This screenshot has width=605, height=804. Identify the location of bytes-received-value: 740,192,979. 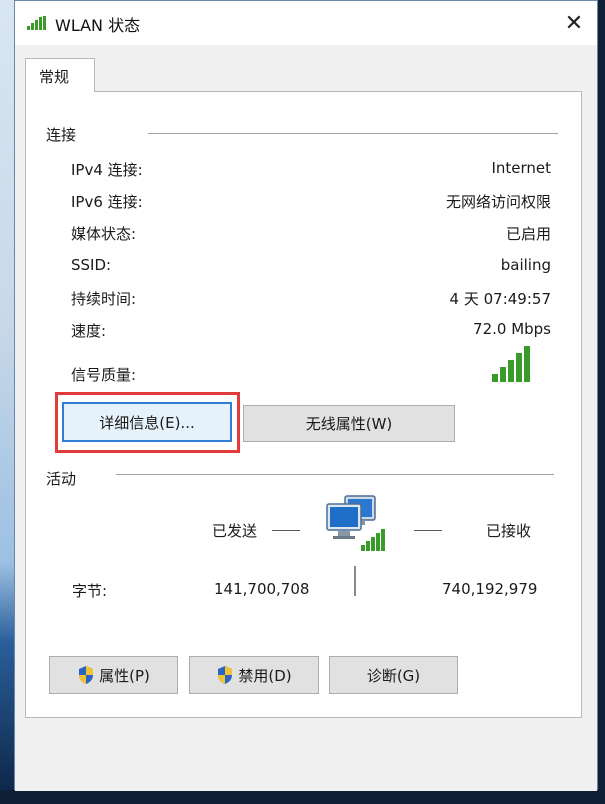
(490, 589).